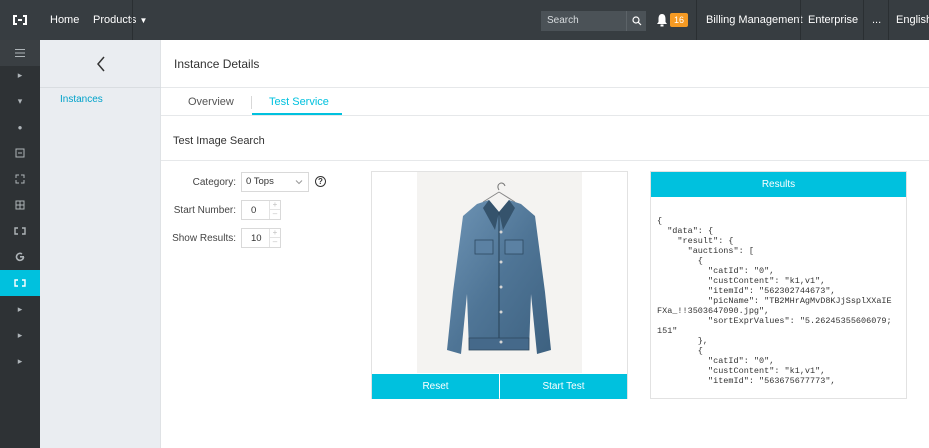 Image resolution: width=929 pixels, height=448 pixels. Describe the element at coordinates (261, 210) in the screenshot. I see `start-number-stepper: 0 + –` at that location.